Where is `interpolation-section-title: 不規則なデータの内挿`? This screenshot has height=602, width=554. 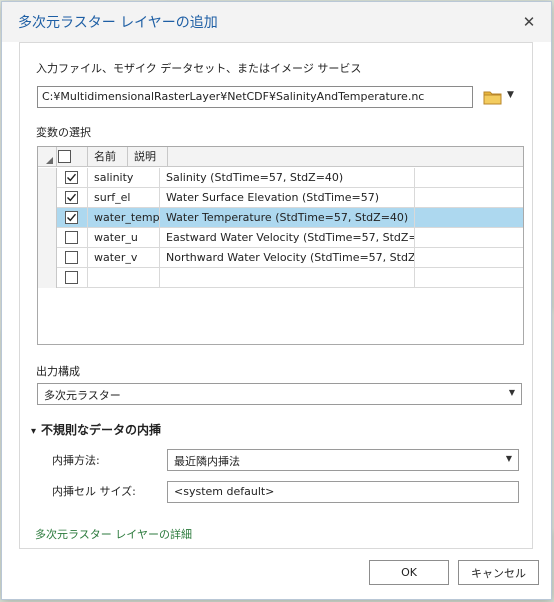 interpolation-section-title: 不規則なデータの内挿 is located at coordinates (101, 430).